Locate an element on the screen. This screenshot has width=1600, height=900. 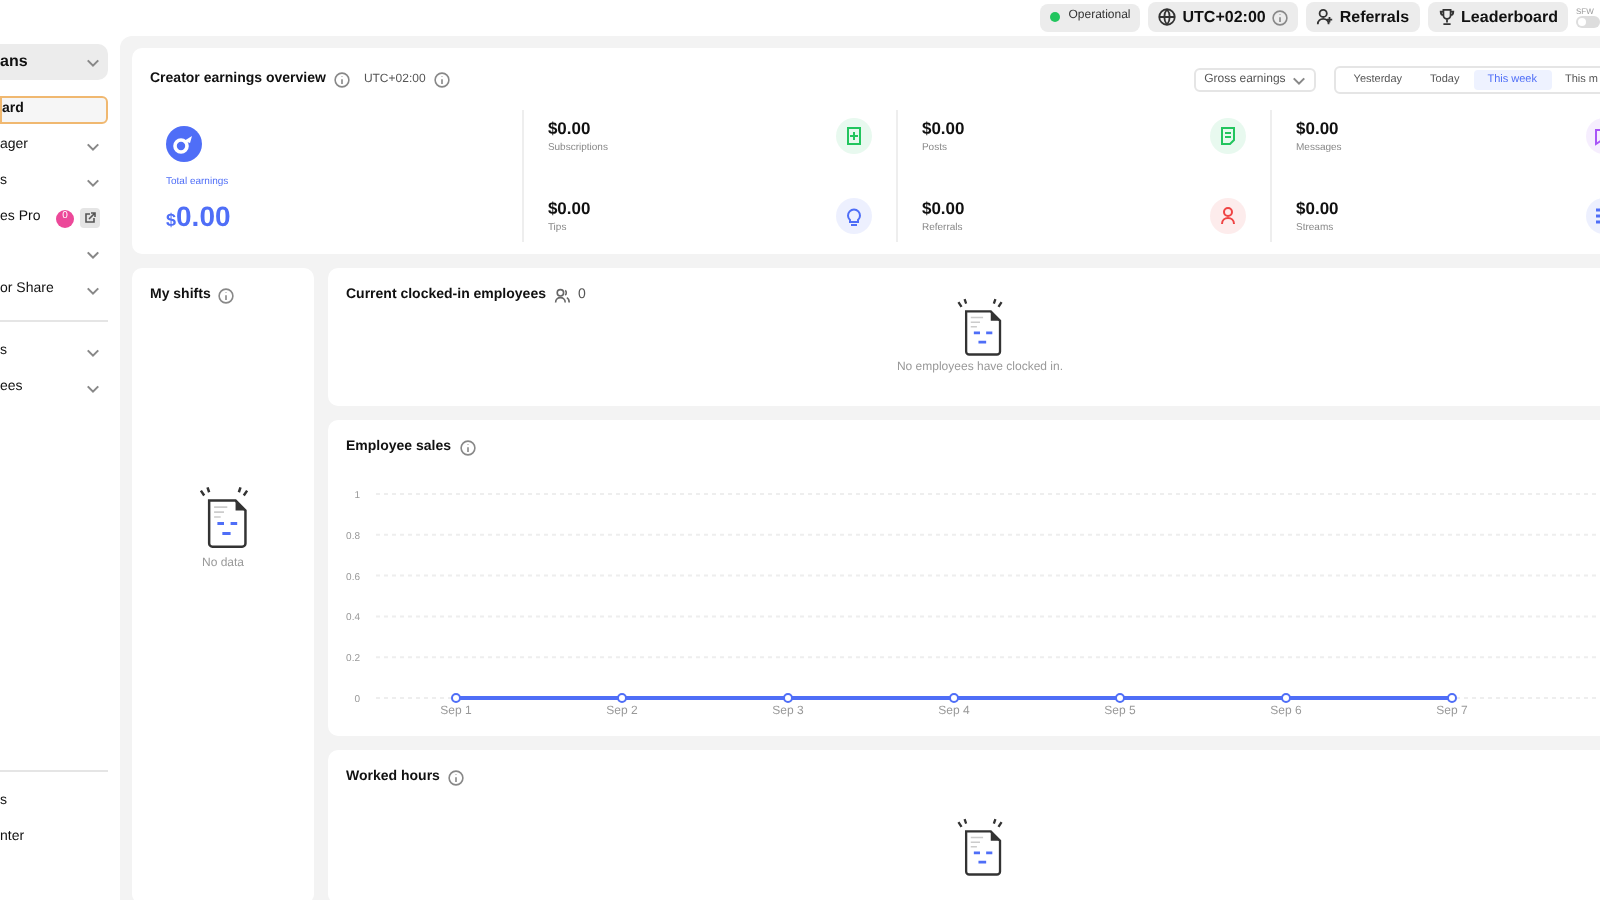
external-link-icon is located at coordinates (90, 218).